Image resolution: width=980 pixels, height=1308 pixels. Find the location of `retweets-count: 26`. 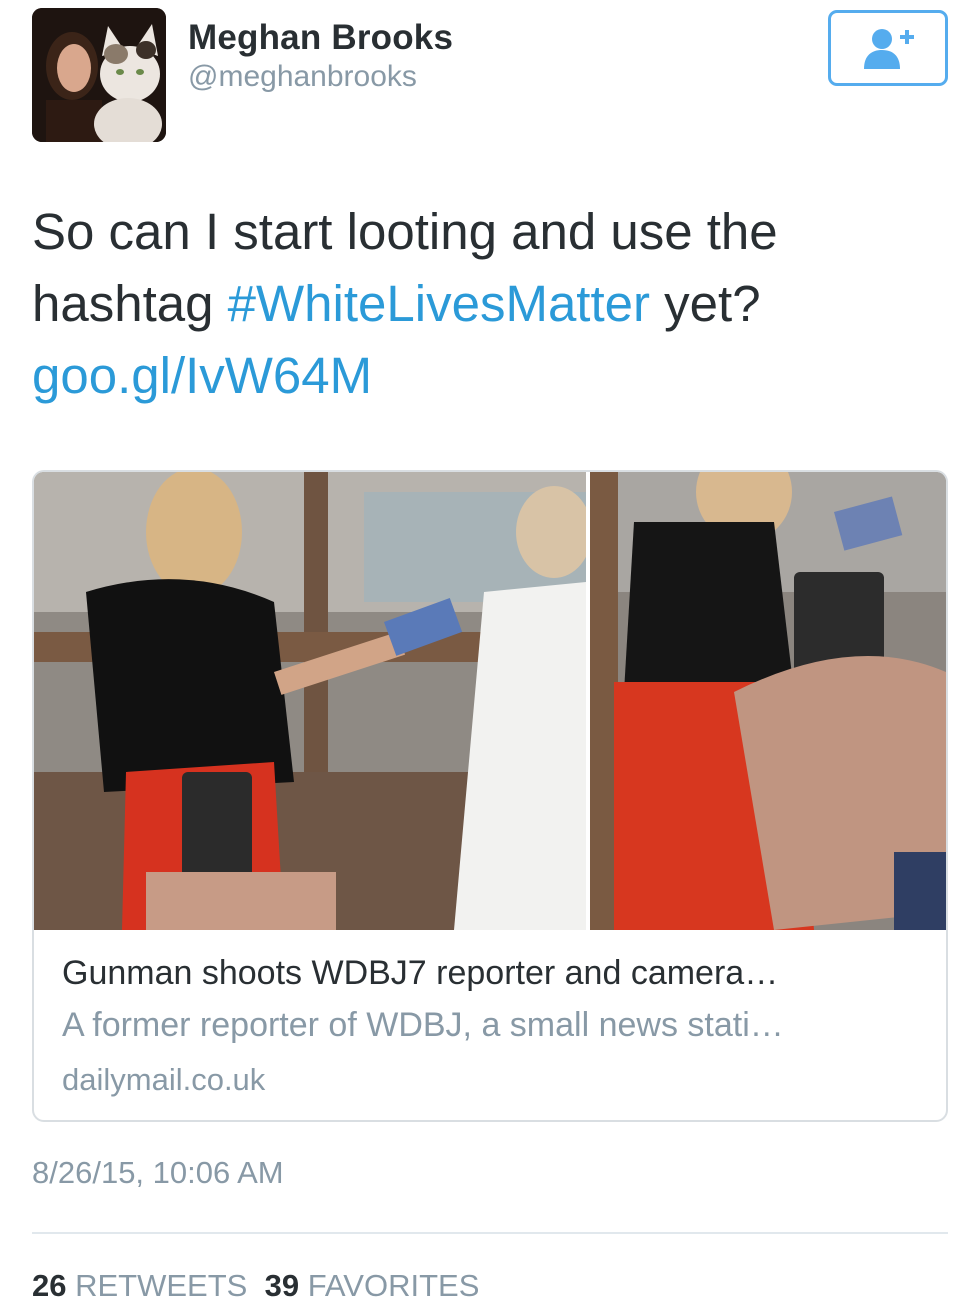

retweets-count: 26 is located at coordinates (49, 1285).